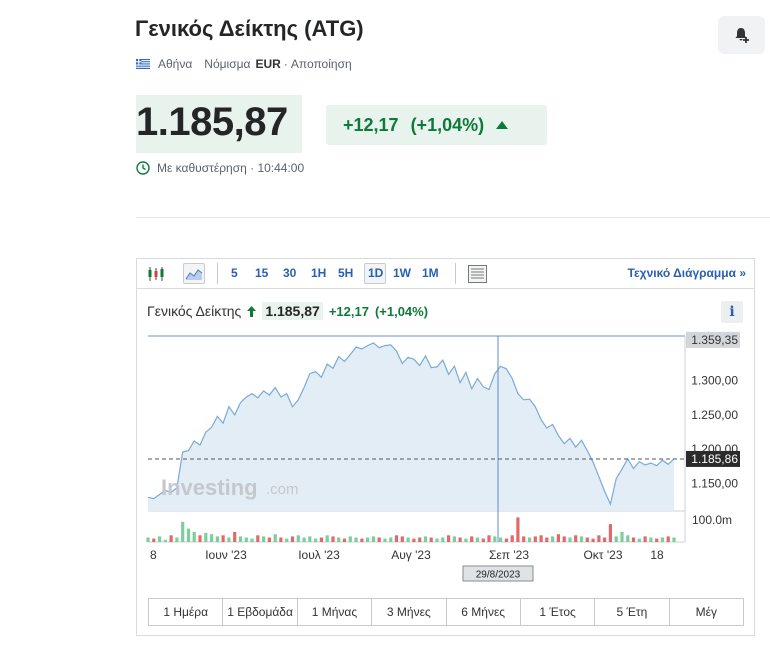 This screenshot has width=770, height=649. I want to click on range-1-day: 1 Ημέρα, so click(186, 612).